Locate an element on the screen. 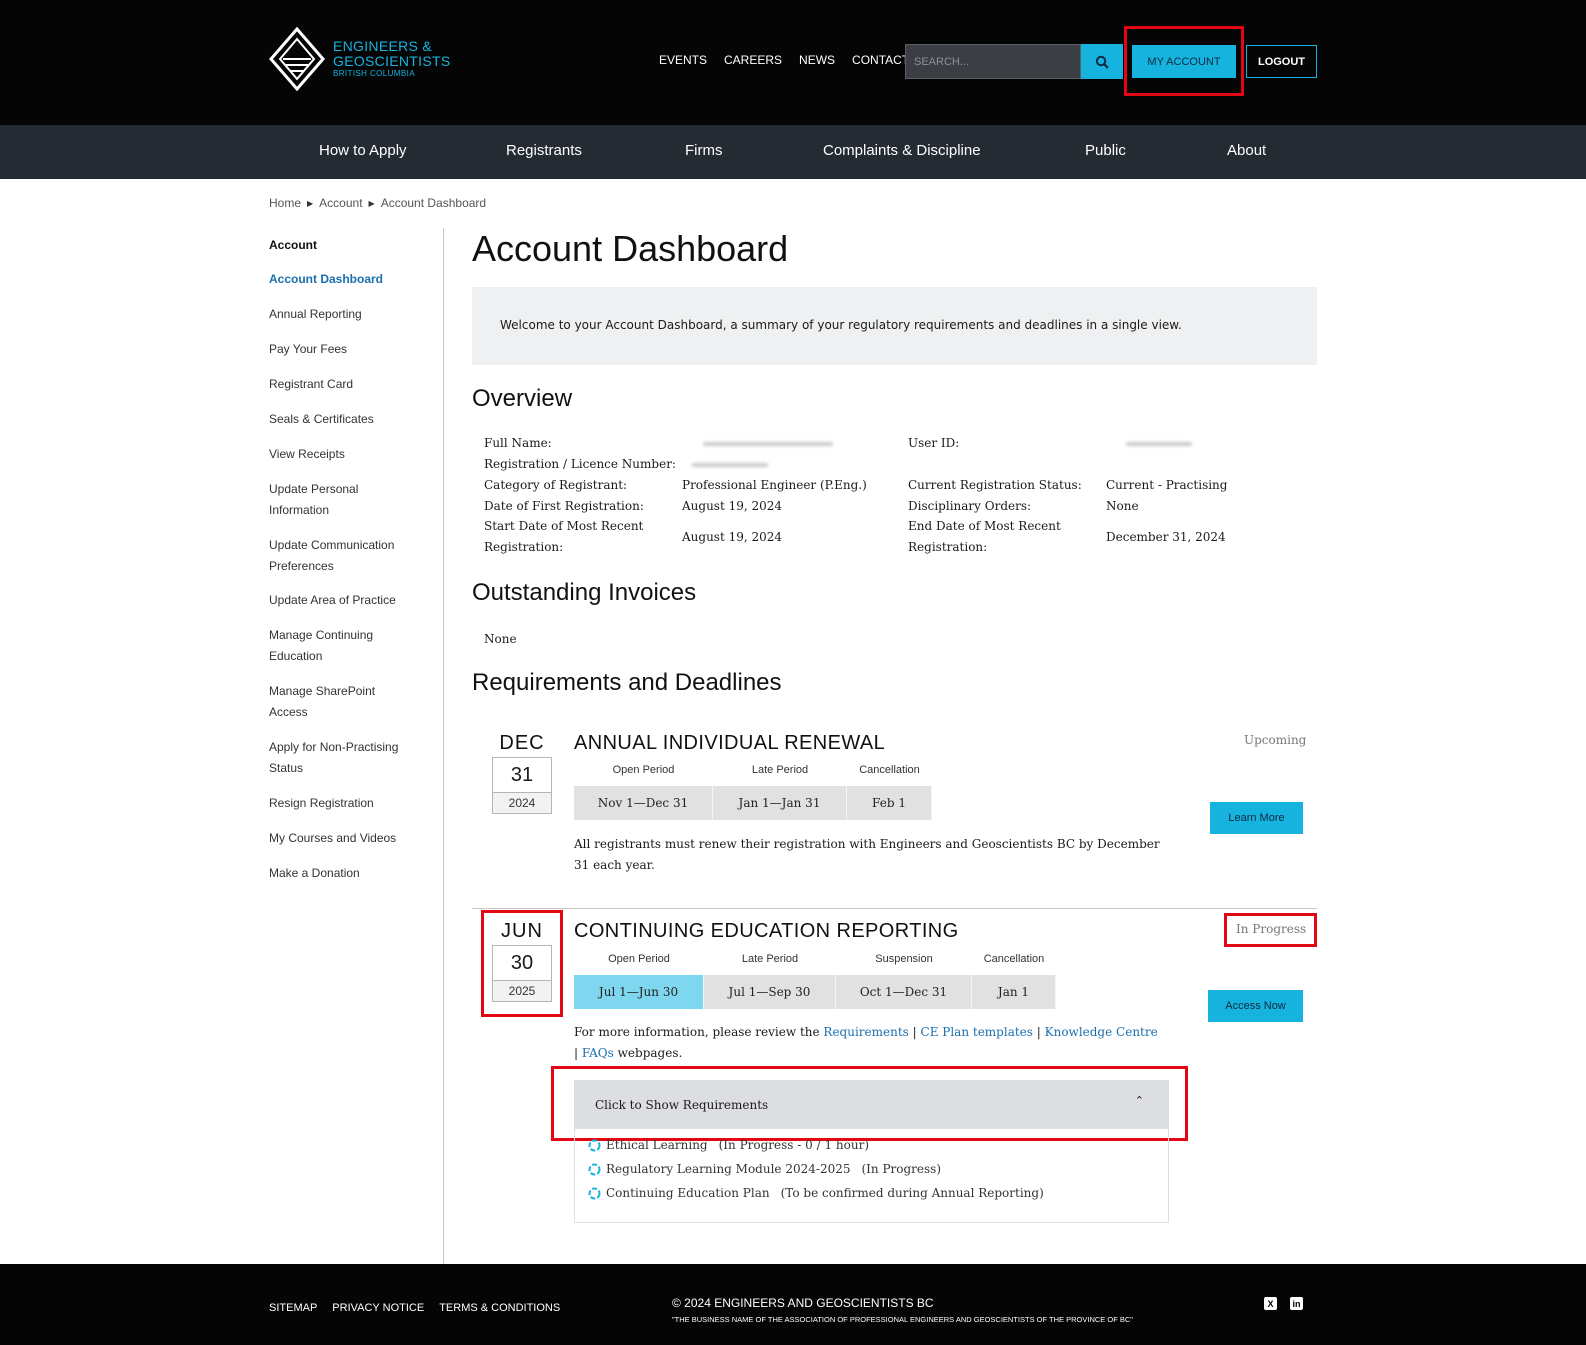 The image size is (1586, 1345). breadcrumb-home: Home is located at coordinates (285, 203).